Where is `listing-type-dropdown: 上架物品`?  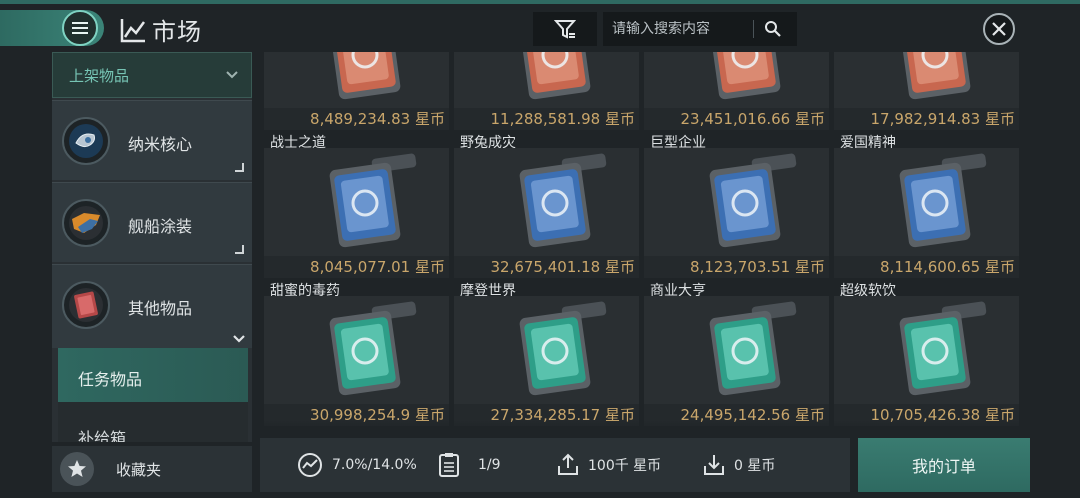
listing-type-dropdown: 上架物品 is located at coordinates (152, 75).